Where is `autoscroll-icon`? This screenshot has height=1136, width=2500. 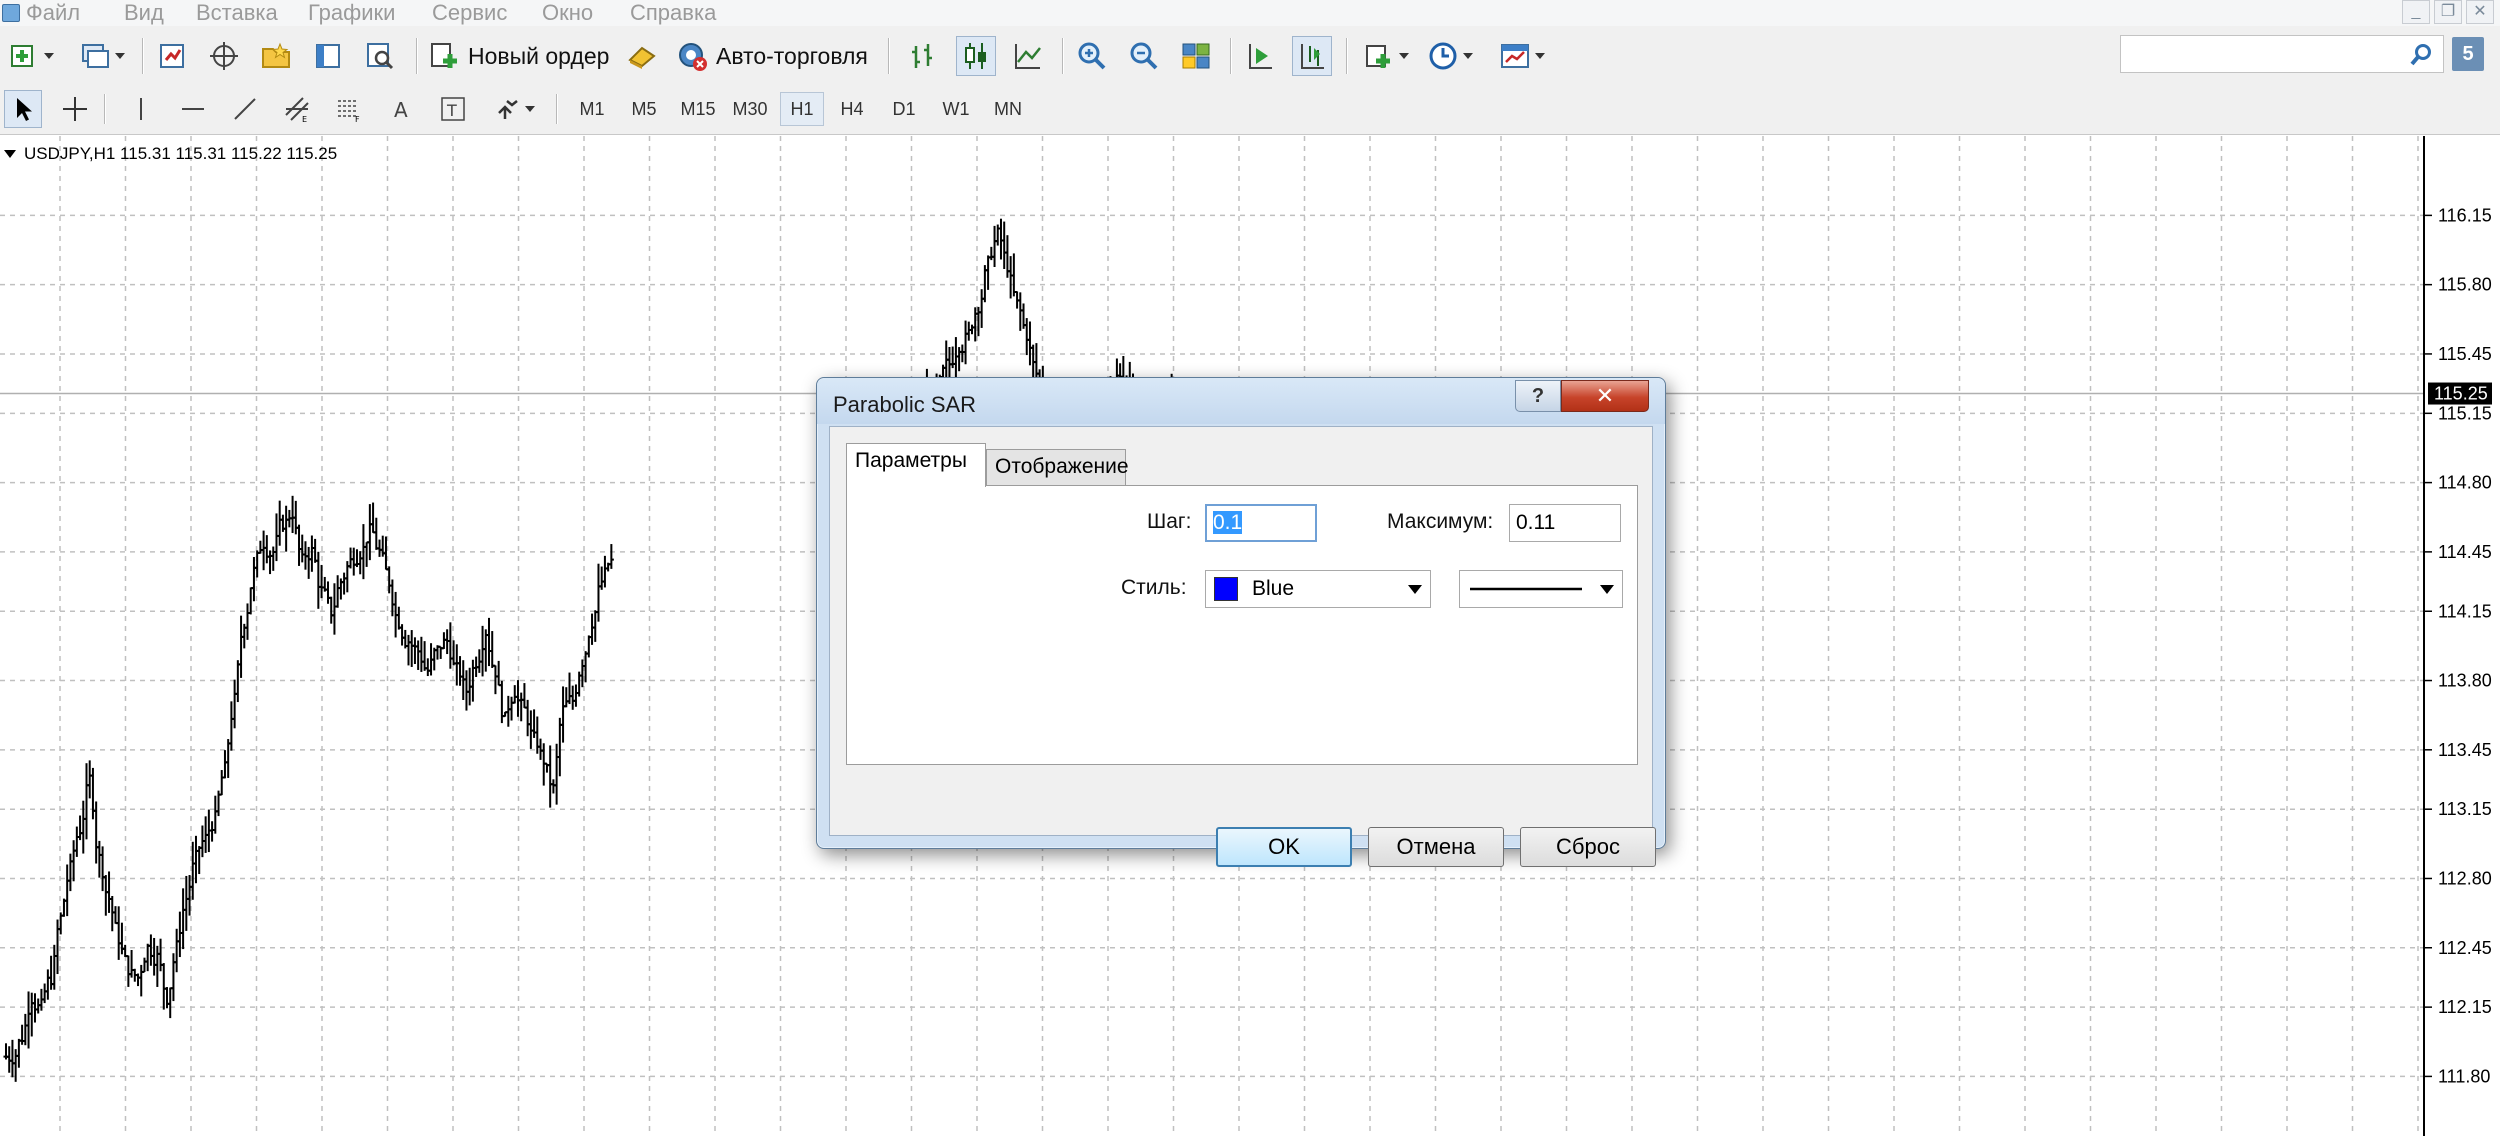
autoscroll-icon is located at coordinates (1312, 56).